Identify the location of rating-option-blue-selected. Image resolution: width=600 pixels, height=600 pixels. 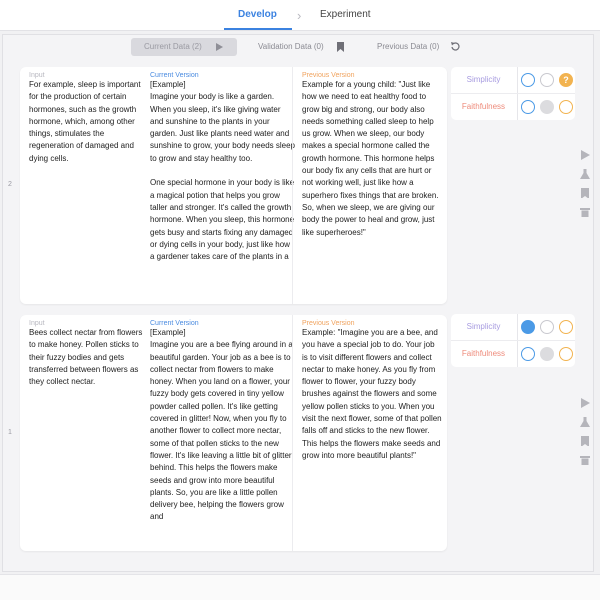
(528, 327).